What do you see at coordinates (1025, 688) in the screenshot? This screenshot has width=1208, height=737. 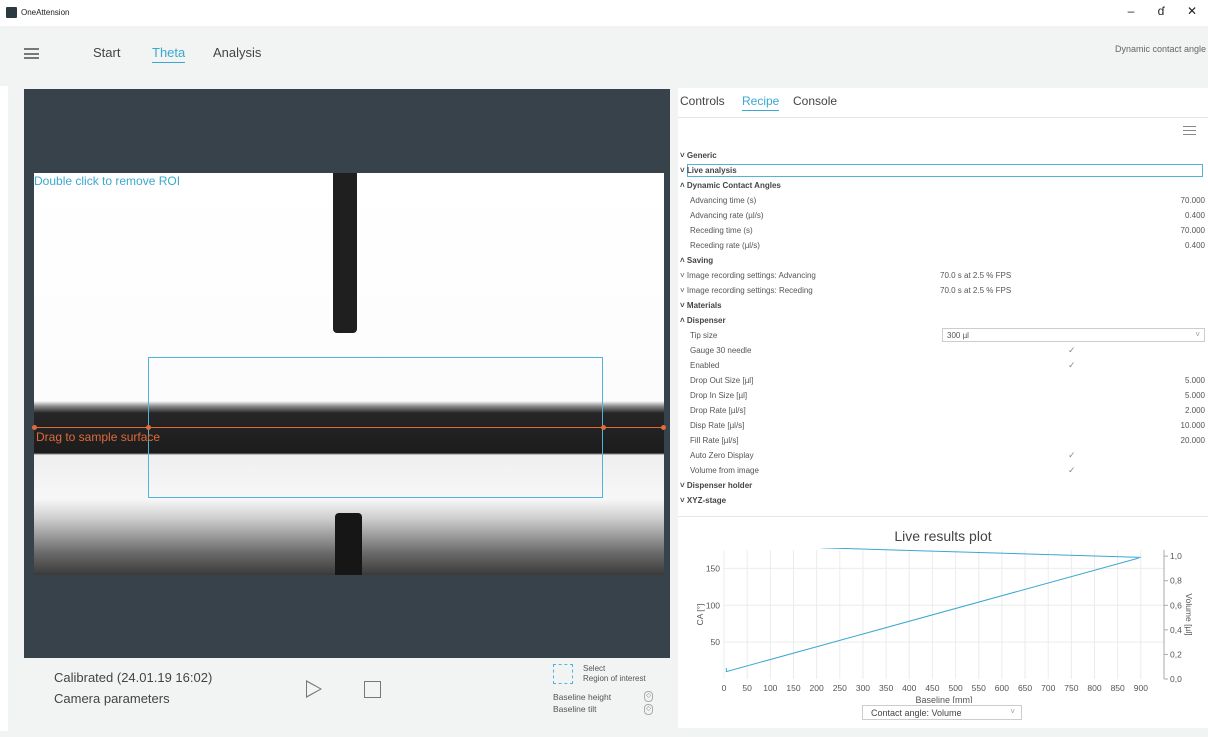 I see `x-tick-label: 650` at bounding box center [1025, 688].